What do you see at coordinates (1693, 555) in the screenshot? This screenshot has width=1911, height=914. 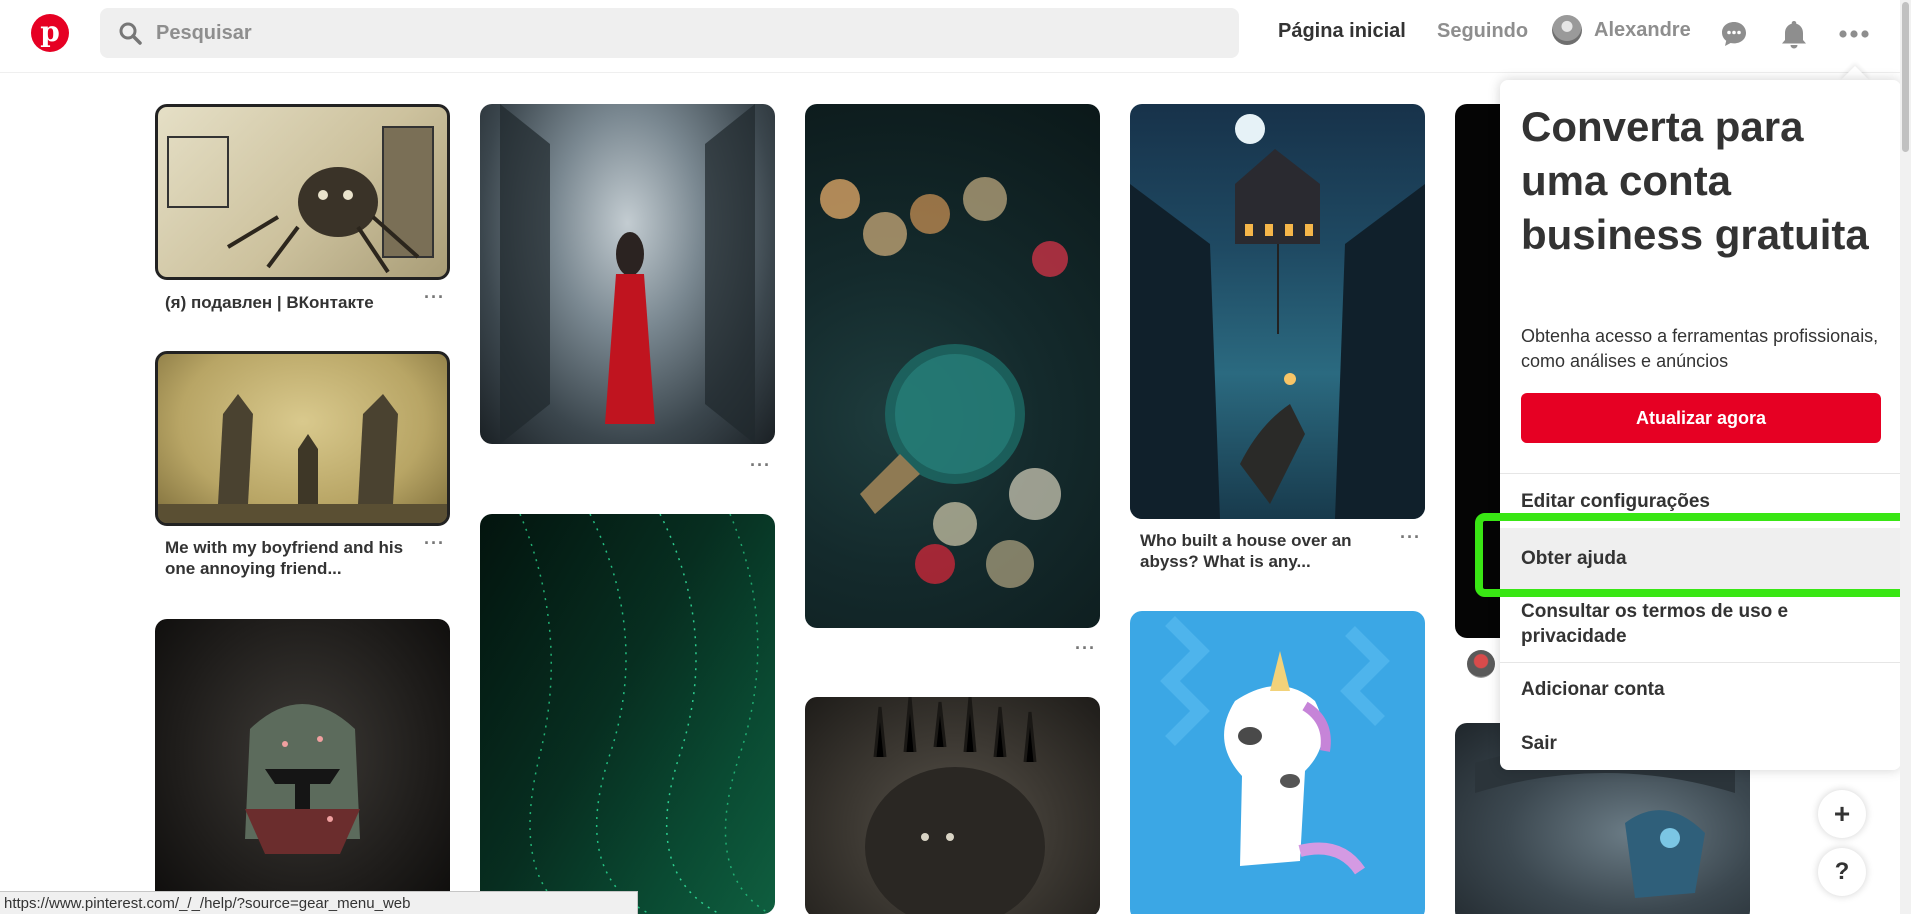 I see `highlight-box` at bounding box center [1693, 555].